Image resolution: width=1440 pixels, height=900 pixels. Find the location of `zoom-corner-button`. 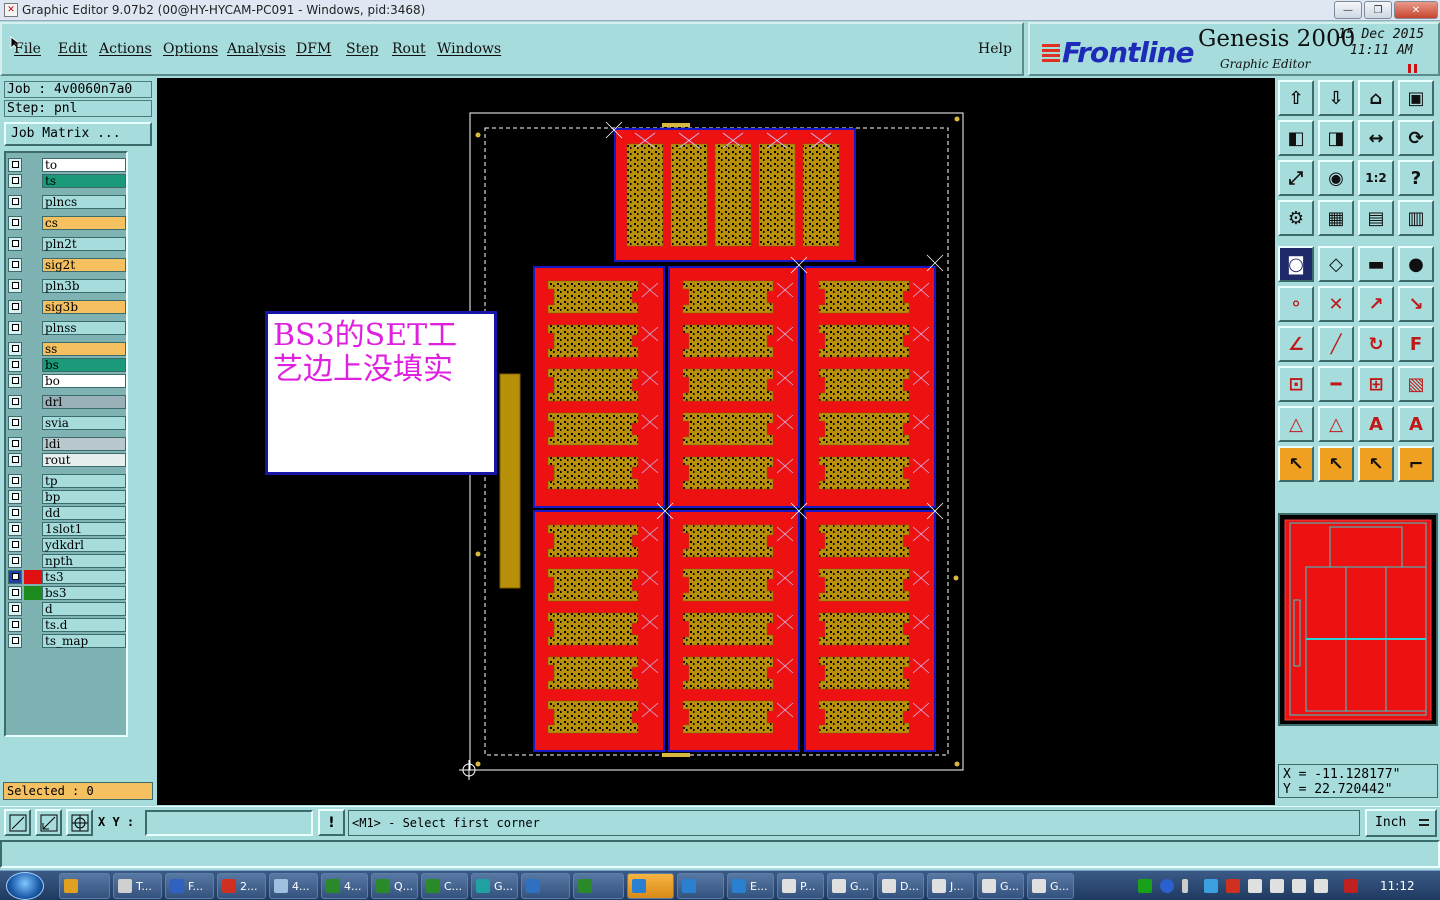

zoom-corner-button is located at coordinates (17, 822).